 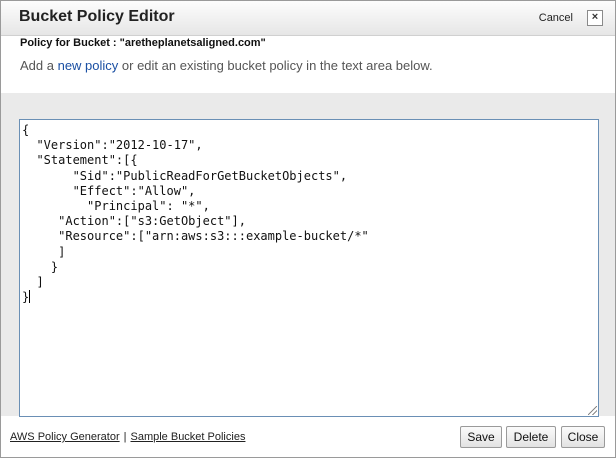 What do you see at coordinates (592, 410) in the screenshot?
I see `resize-grip-icon` at bounding box center [592, 410].